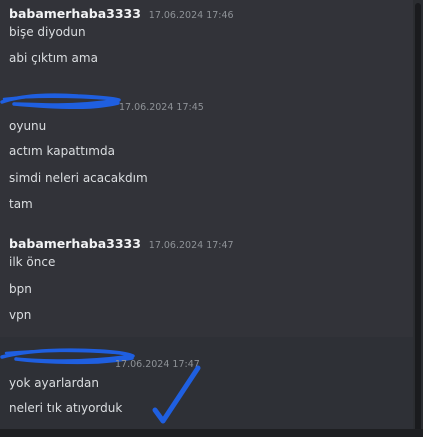  What do you see at coordinates (78, 178) in the screenshot?
I see `message-text: simdi neleri acacakdım` at bounding box center [78, 178].